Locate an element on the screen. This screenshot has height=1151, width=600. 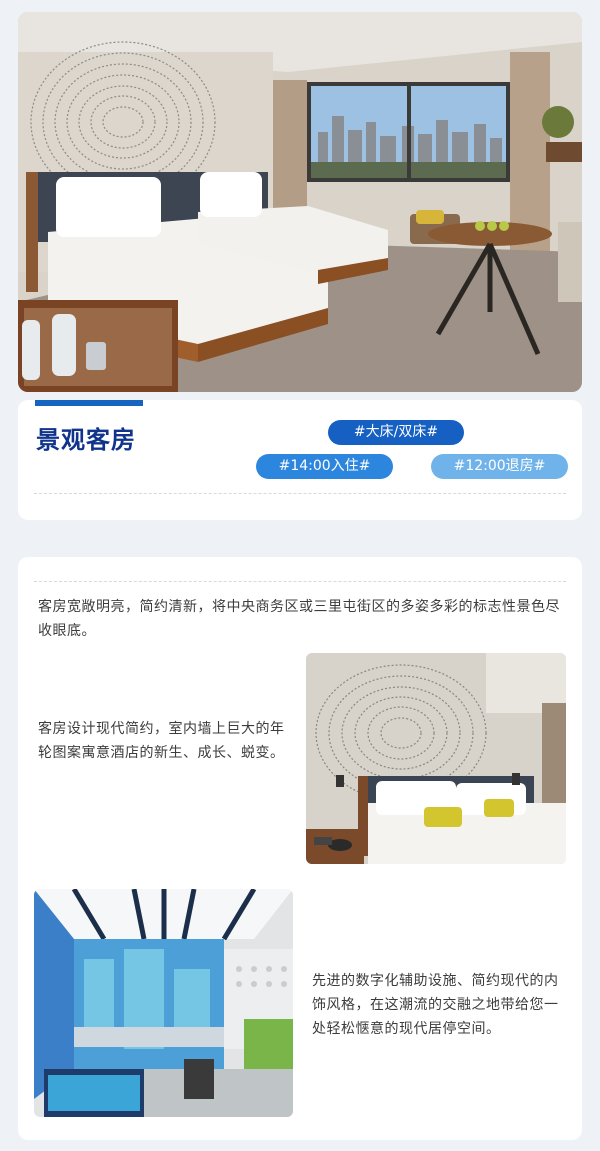
title-accent-bar is located at coordinates (89, 403).